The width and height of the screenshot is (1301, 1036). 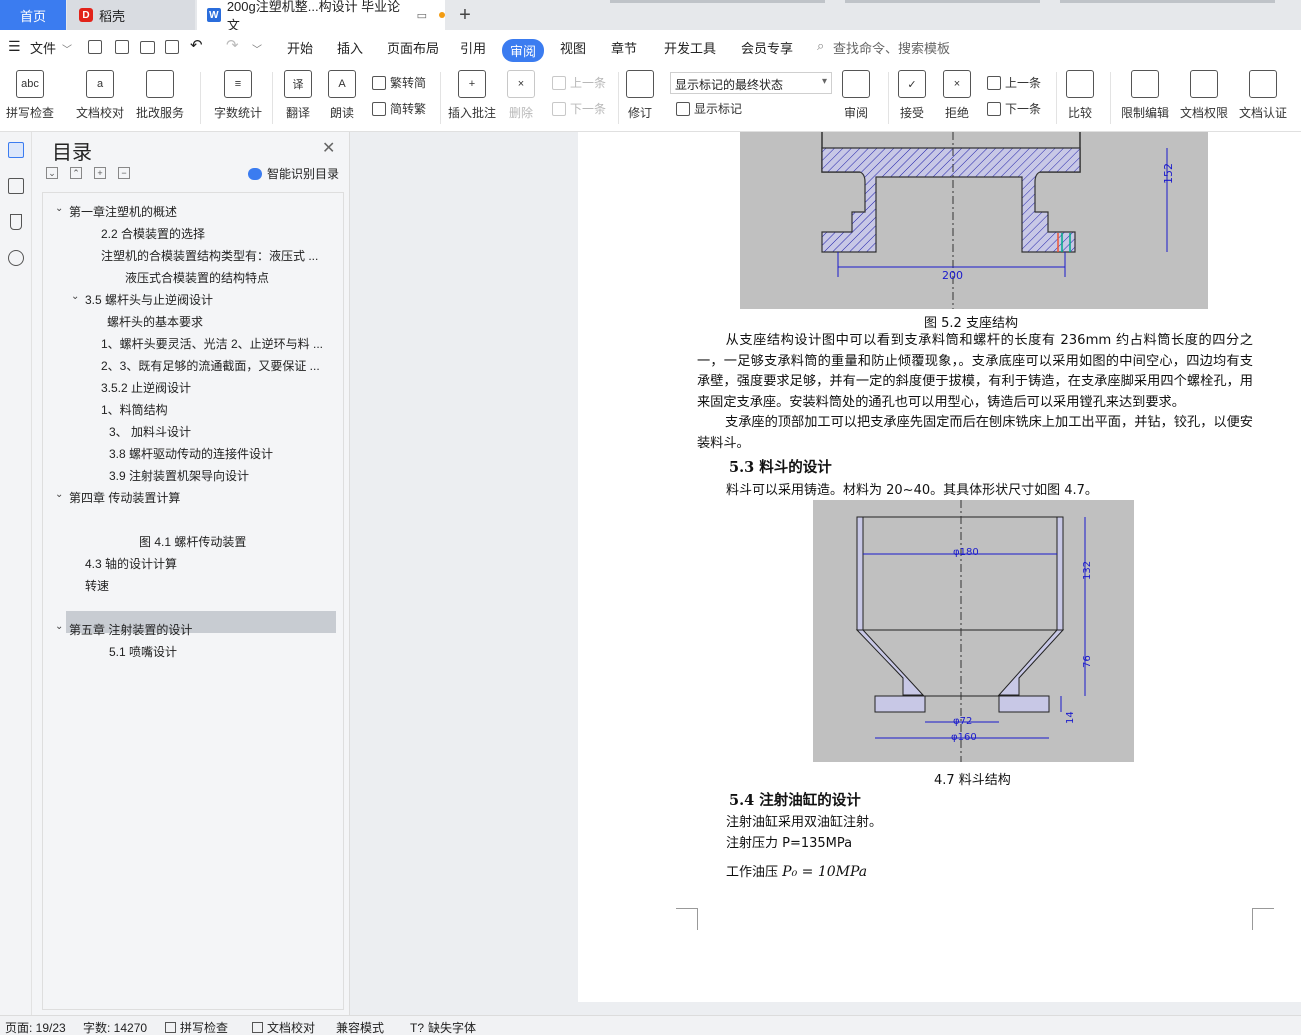 What do you see at coordinates (232, 45) in the screenshot?
I see `redo-icon: ↷` at bounding box center [232, 45].